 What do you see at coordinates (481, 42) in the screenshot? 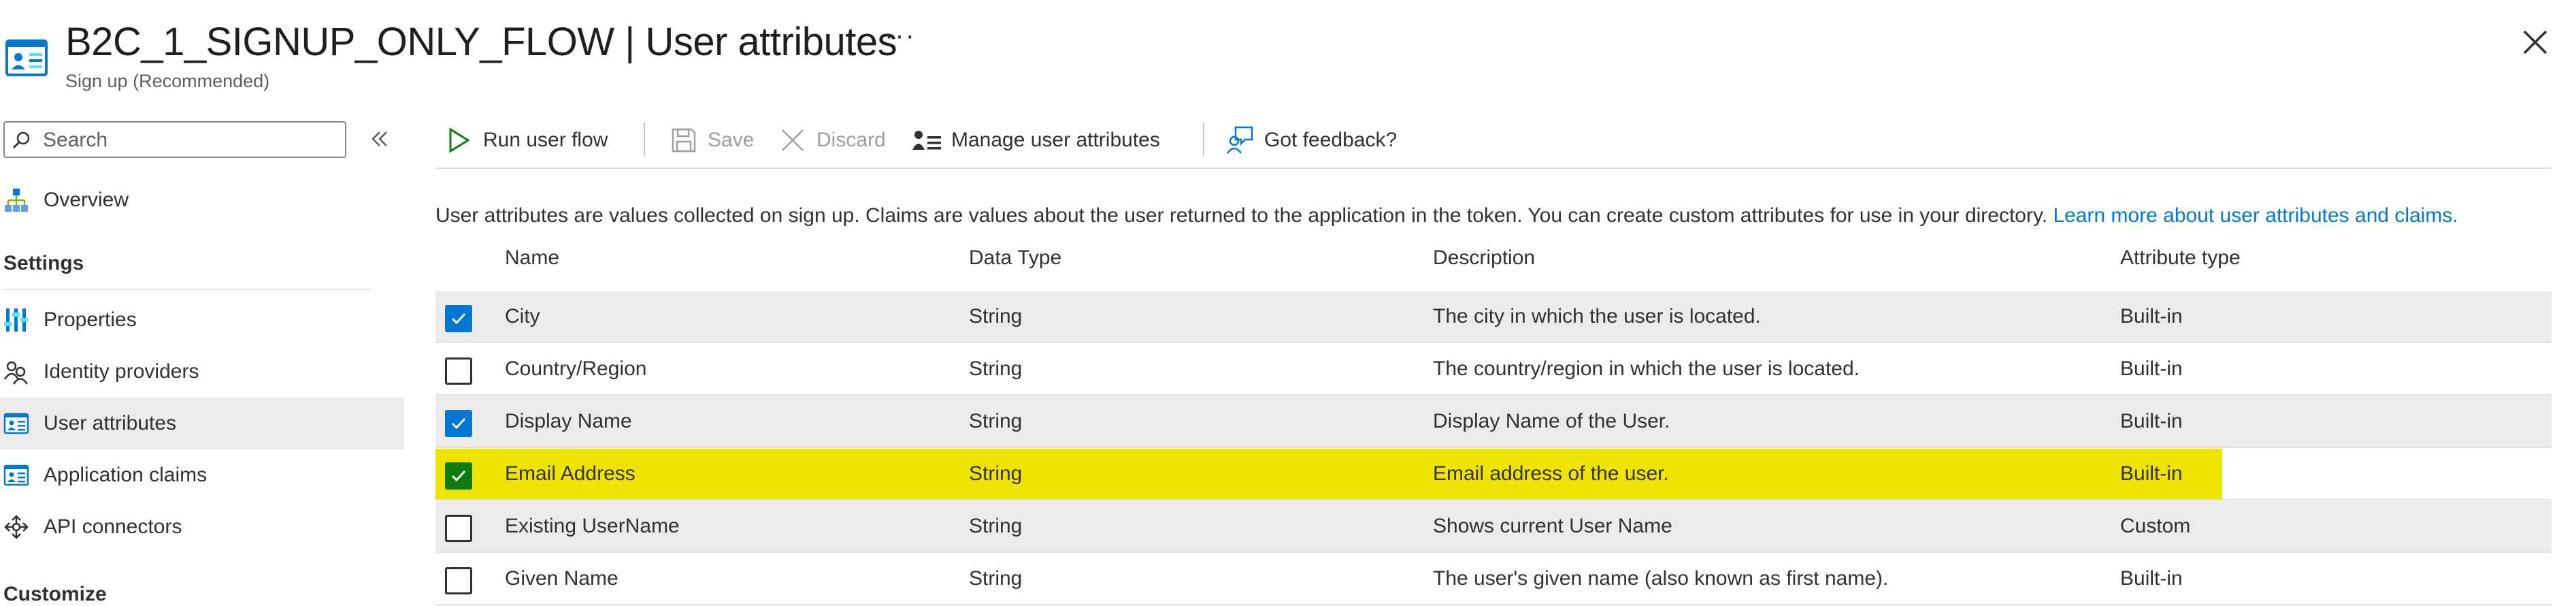
I see `page-title: B2C_1_SIGNUP_ONLY_FLOW | User attributes` at bounding box center [481, 42].